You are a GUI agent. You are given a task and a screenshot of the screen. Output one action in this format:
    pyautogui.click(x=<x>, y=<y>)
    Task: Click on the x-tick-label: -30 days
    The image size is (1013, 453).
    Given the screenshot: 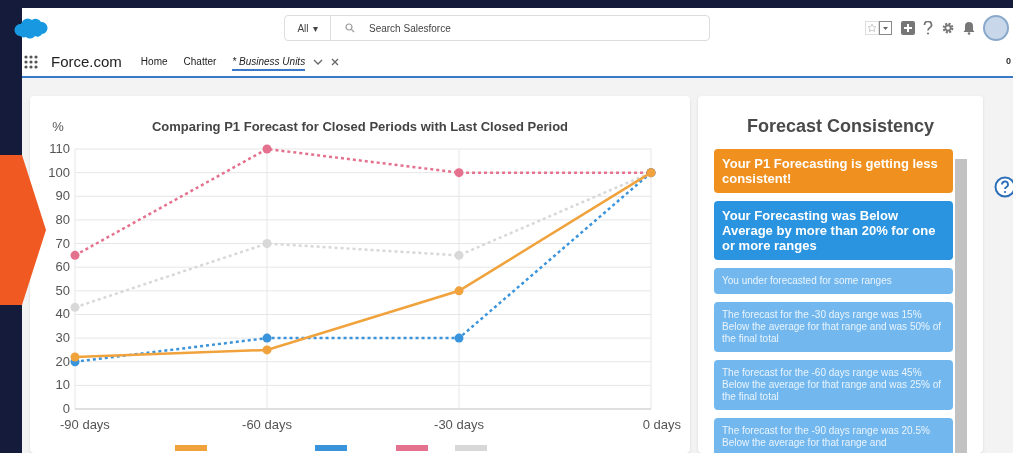 What is the action you would take?
    pyautogui.click(x=459, y=424)
    